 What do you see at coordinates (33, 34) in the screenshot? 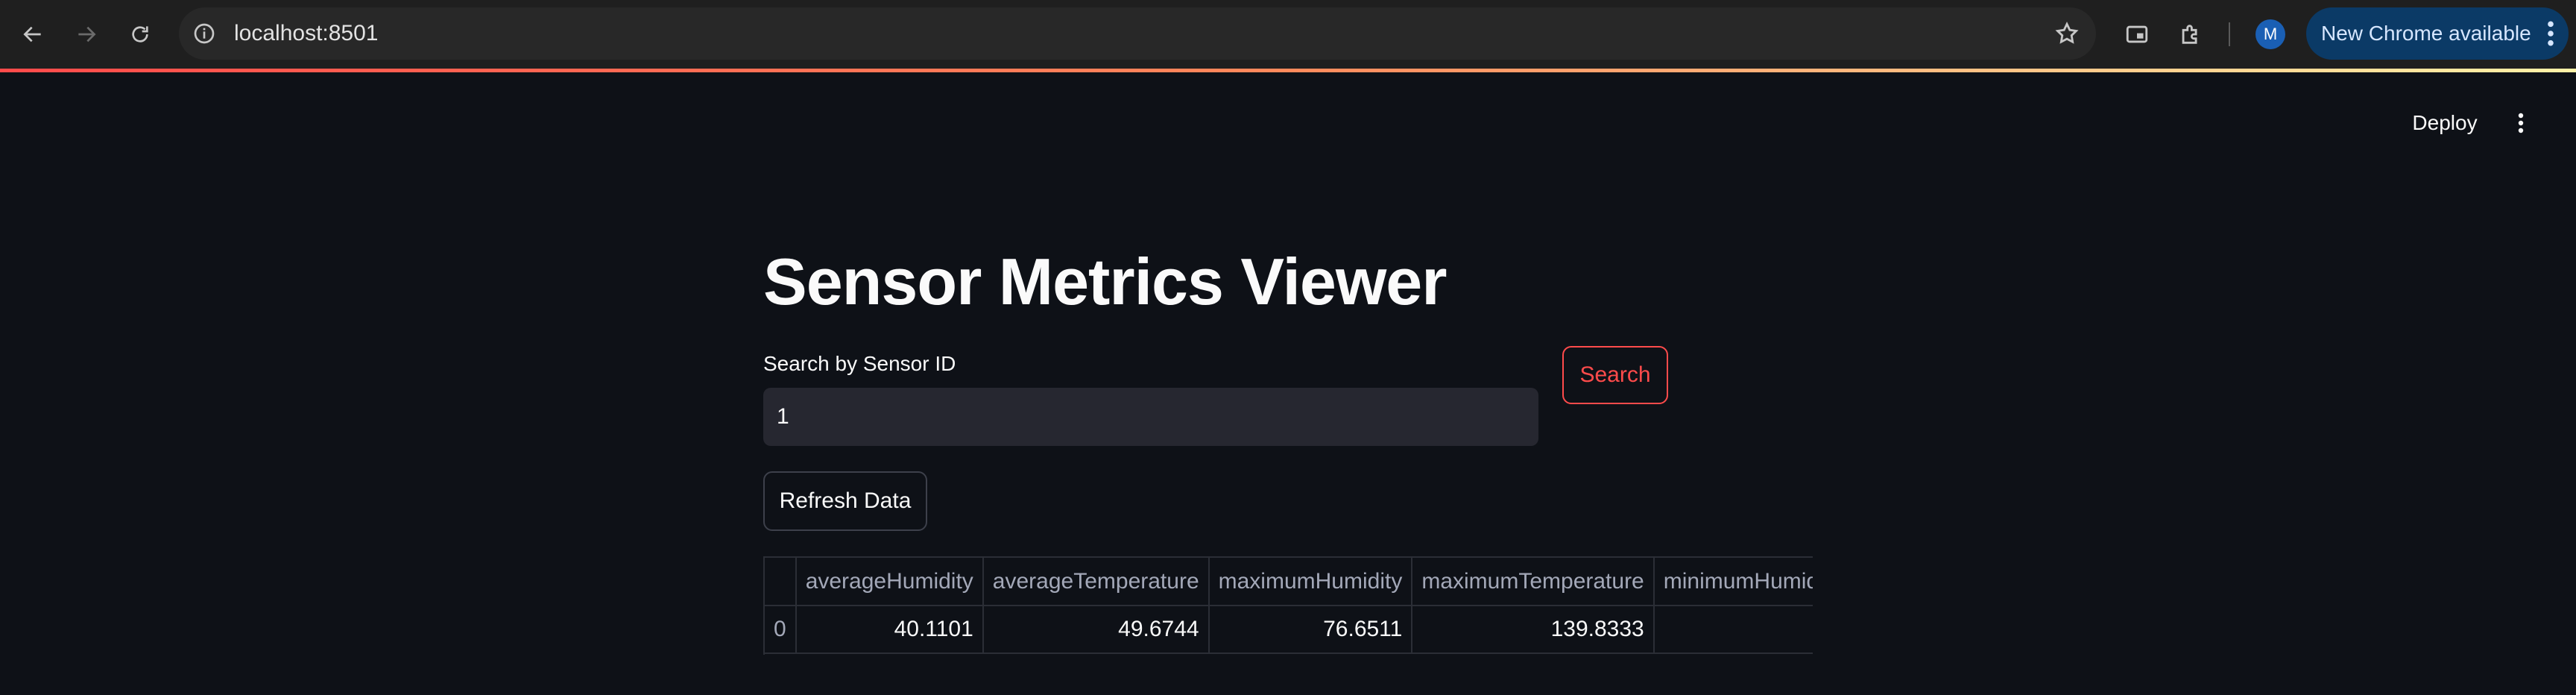
I see `back-icon` at bounding box center [33, 34].